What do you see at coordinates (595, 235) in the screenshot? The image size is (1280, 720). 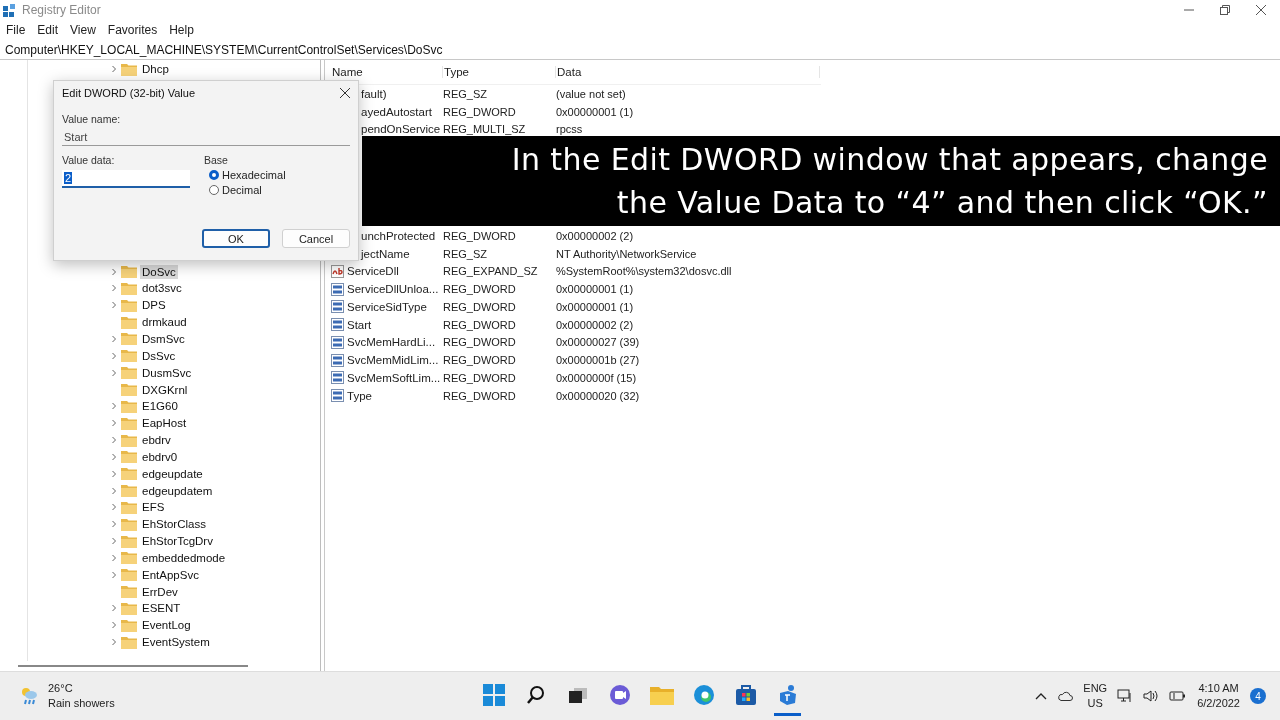 I see `value-data: 0x00000002 (2)` at bounding box center [595, 235].